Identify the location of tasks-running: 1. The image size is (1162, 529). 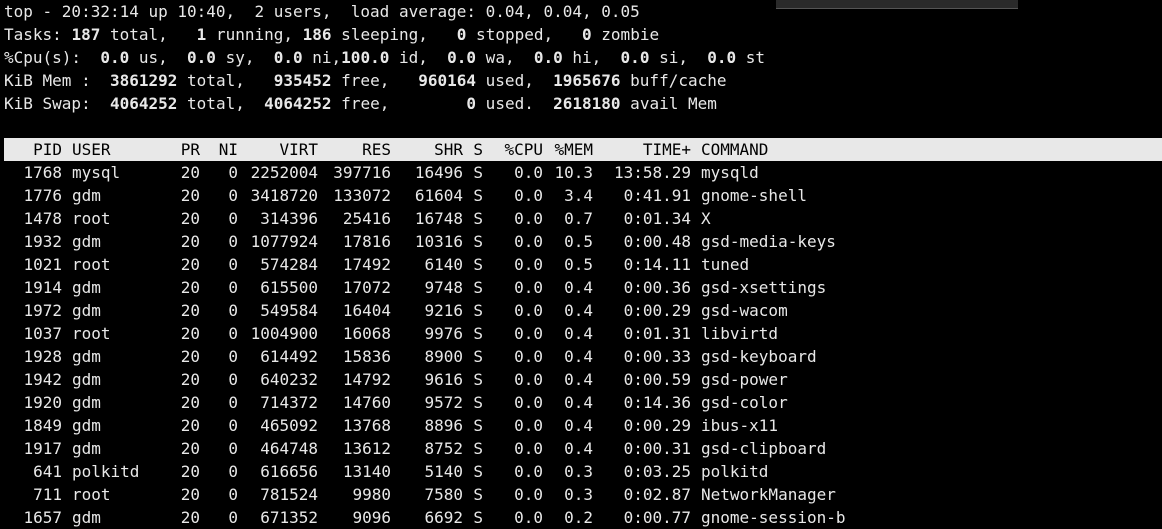
(201, 34).